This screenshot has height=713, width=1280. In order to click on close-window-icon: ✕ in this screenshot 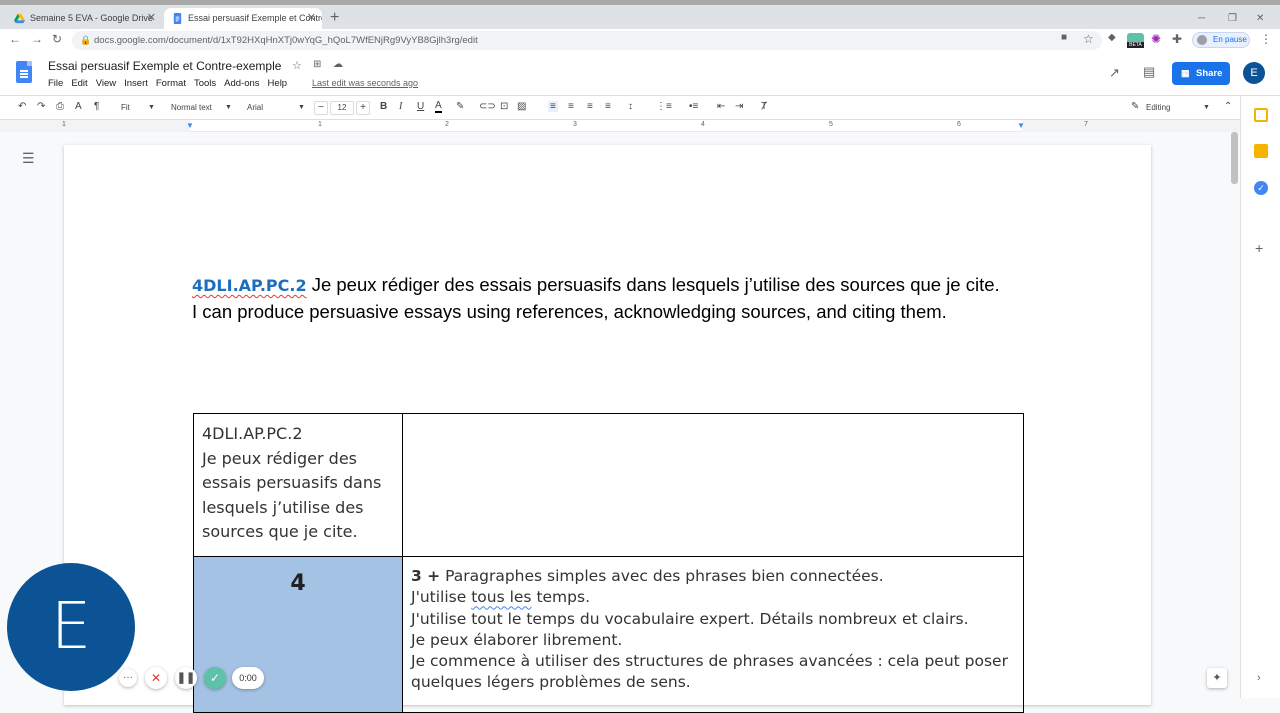, I will do `click(1260, 18)`.